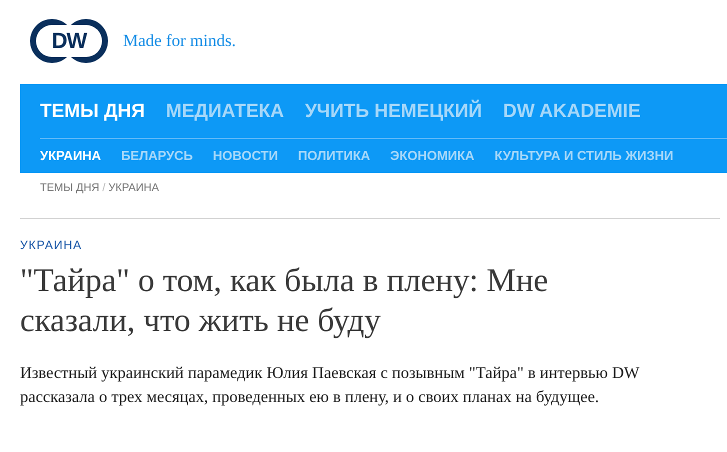 The height and width of the screenshot is (452, 727). Describe the element at coordinates (572, 112) in the screenshot. I see `main-nav-tab: DW AKADEMIE` at that location.